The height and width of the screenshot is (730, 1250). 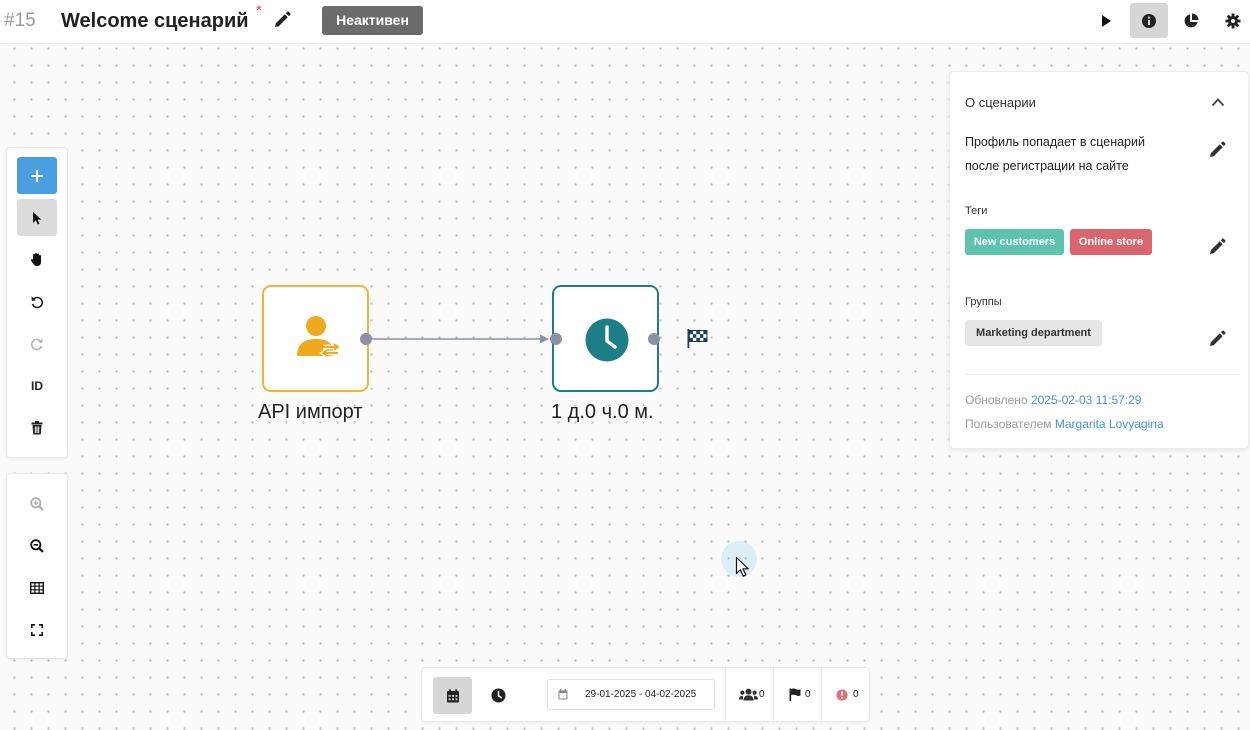 I want to click on stat-errors: 0, so click(x=845, y=695).